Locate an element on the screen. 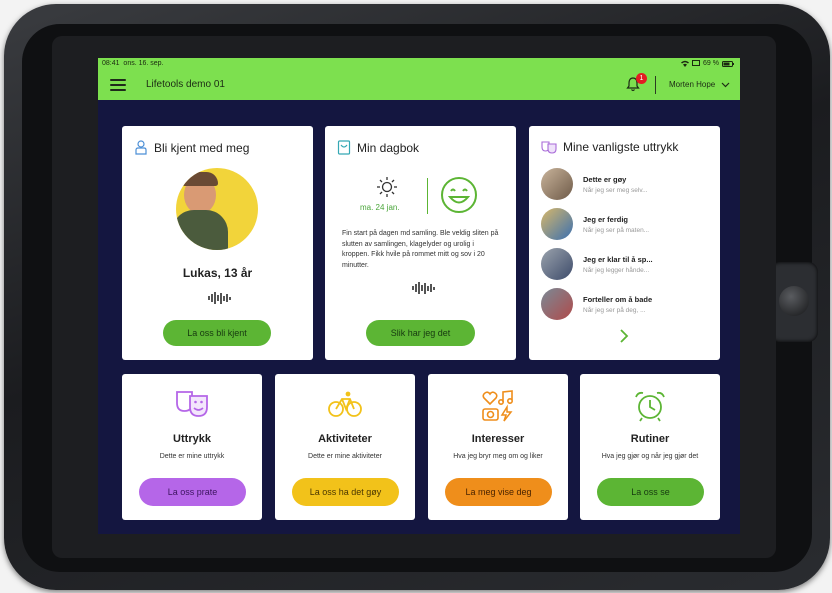 Image resolution: width=832 pixels, height=593 pixels. notification-badge: 1 is located at coordinates (641, 78).